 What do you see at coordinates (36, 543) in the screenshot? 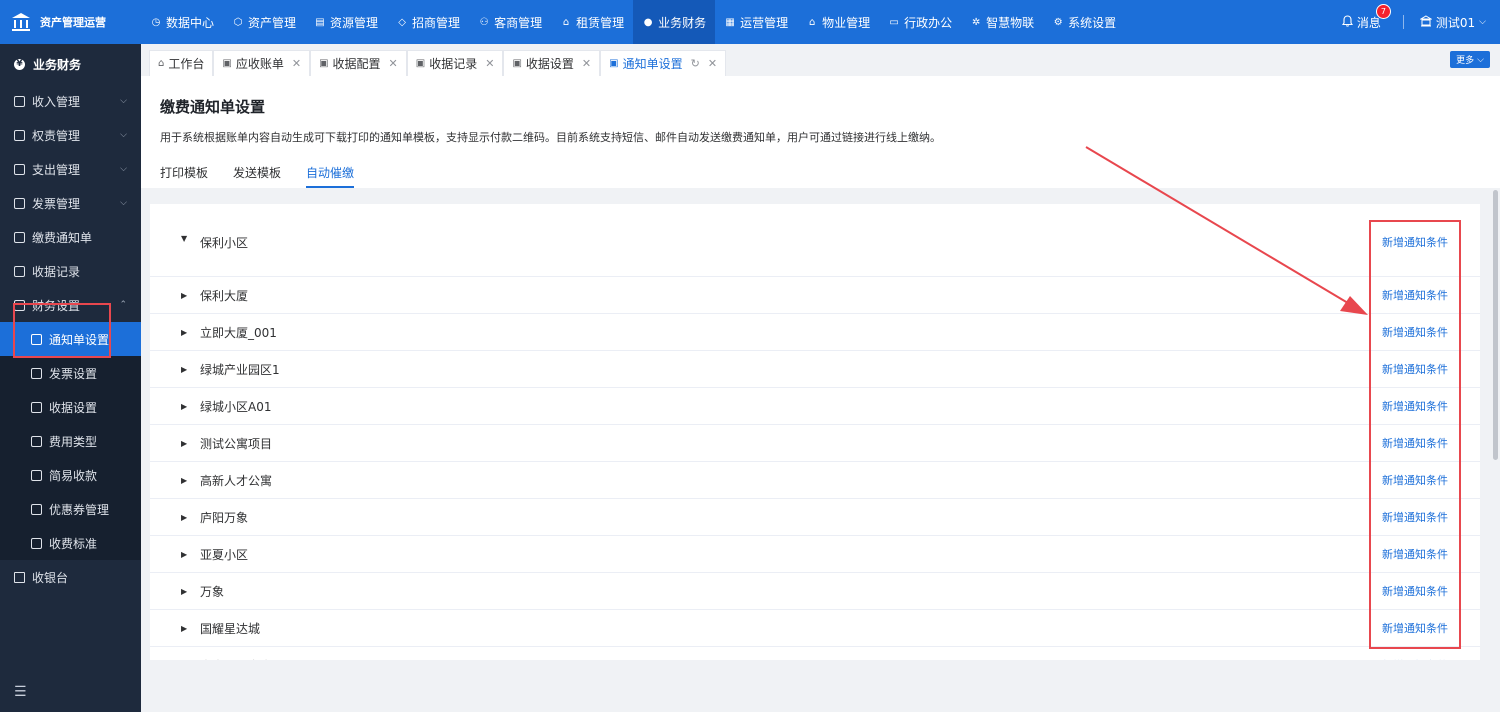
I see `fee-standard-icon` at bounding box center [36, 543].